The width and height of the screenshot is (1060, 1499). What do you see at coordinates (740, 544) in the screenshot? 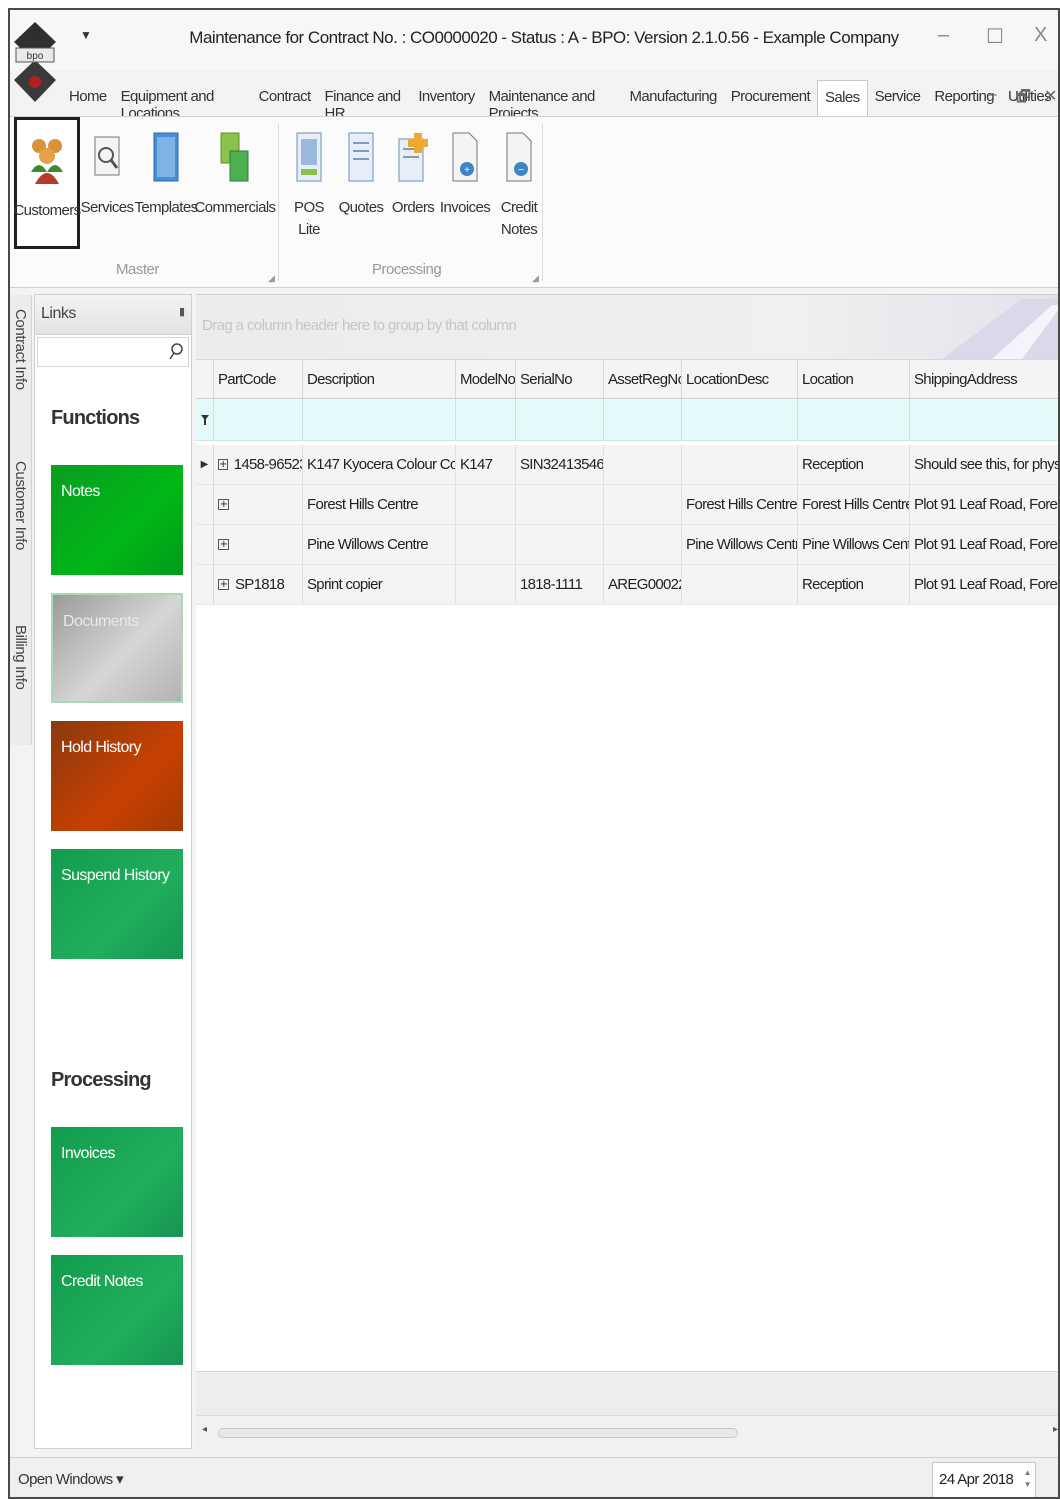
I see `cell-locationdesc: Pine Willows Centre` at bounding box center [740, 544].